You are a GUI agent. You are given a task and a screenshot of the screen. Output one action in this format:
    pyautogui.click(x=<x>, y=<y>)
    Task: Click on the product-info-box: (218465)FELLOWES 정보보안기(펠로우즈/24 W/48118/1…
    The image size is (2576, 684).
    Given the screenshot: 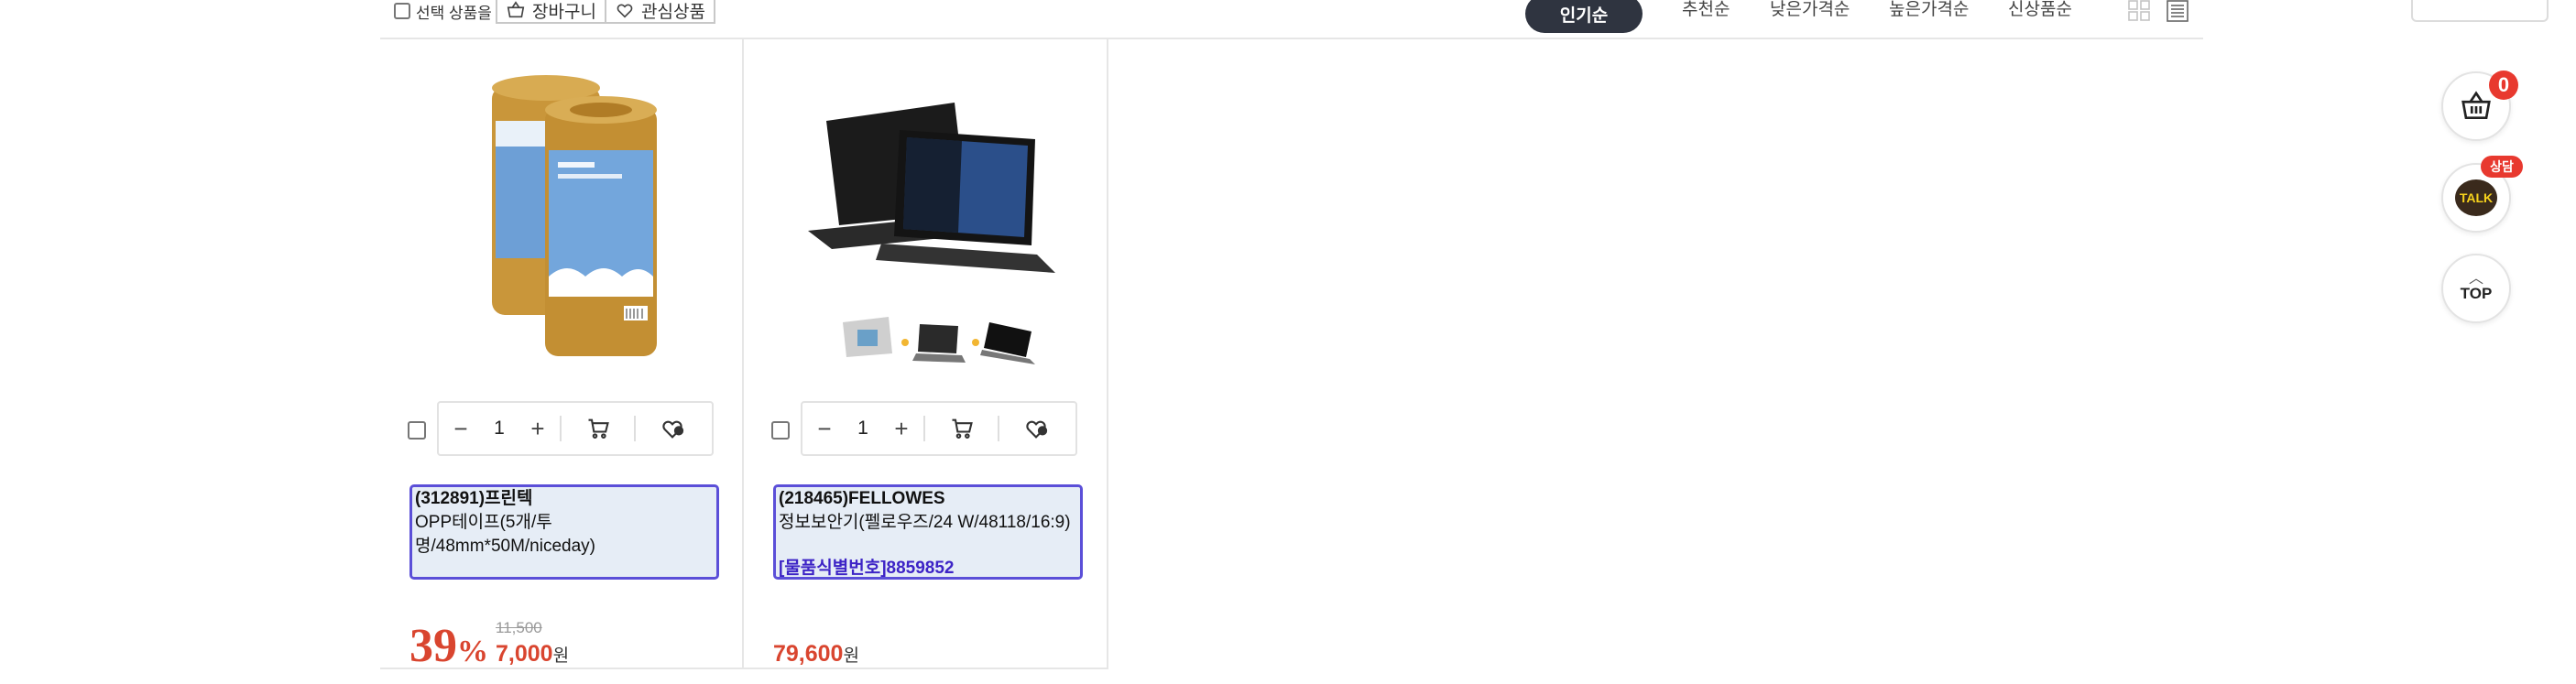 What is the action you would take?
    pyautogui.click(x=928, y=532)
    